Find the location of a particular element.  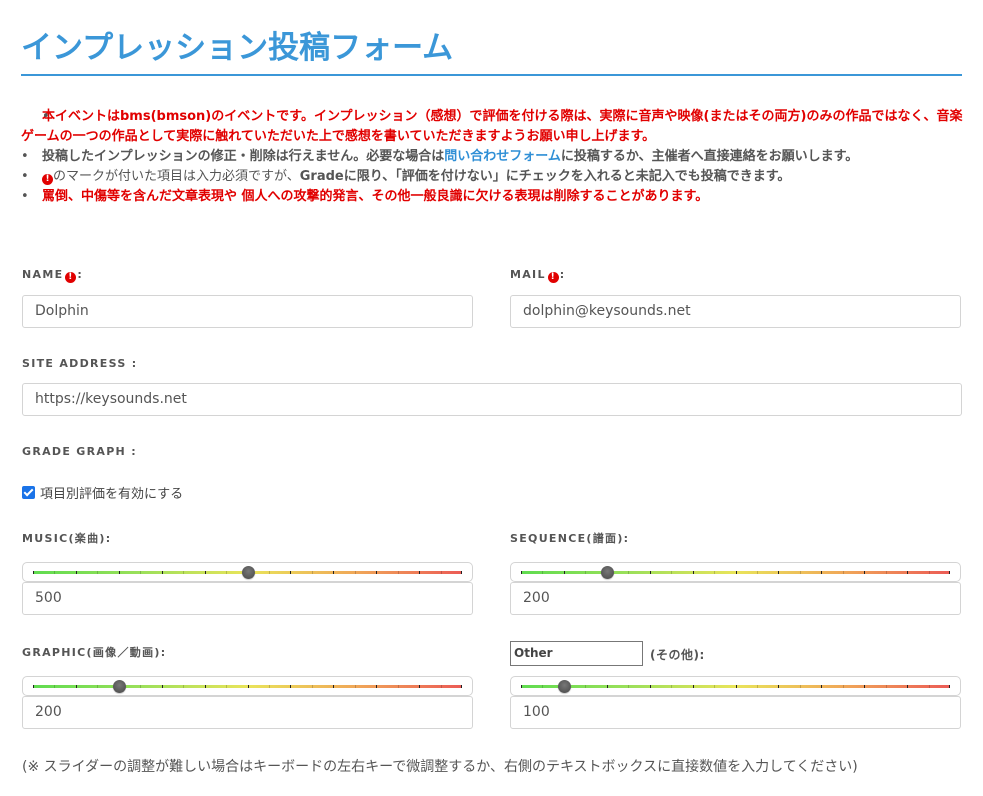

notice-text: のマークが付いた項目は入力必須ですが、 is located at coordinates (176, 176).